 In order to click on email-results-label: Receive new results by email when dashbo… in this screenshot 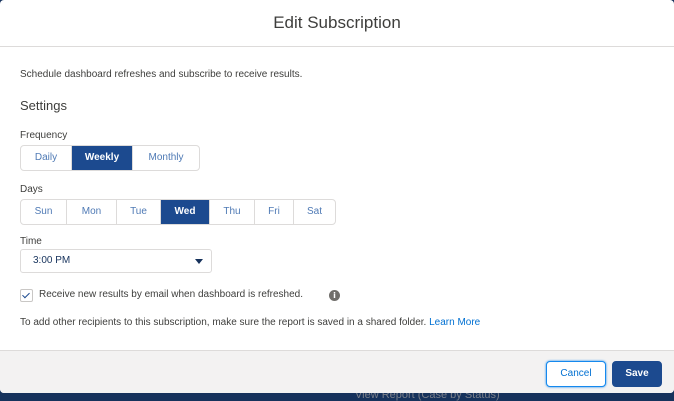, I will do `click(171, 294)`.